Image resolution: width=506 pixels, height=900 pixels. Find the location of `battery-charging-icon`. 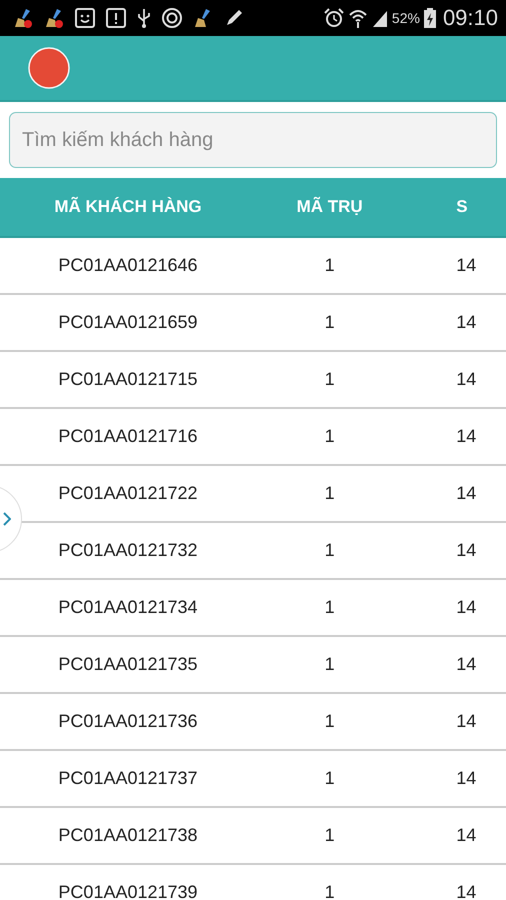

battery-charging-icon is located at coordinates (429, 18).